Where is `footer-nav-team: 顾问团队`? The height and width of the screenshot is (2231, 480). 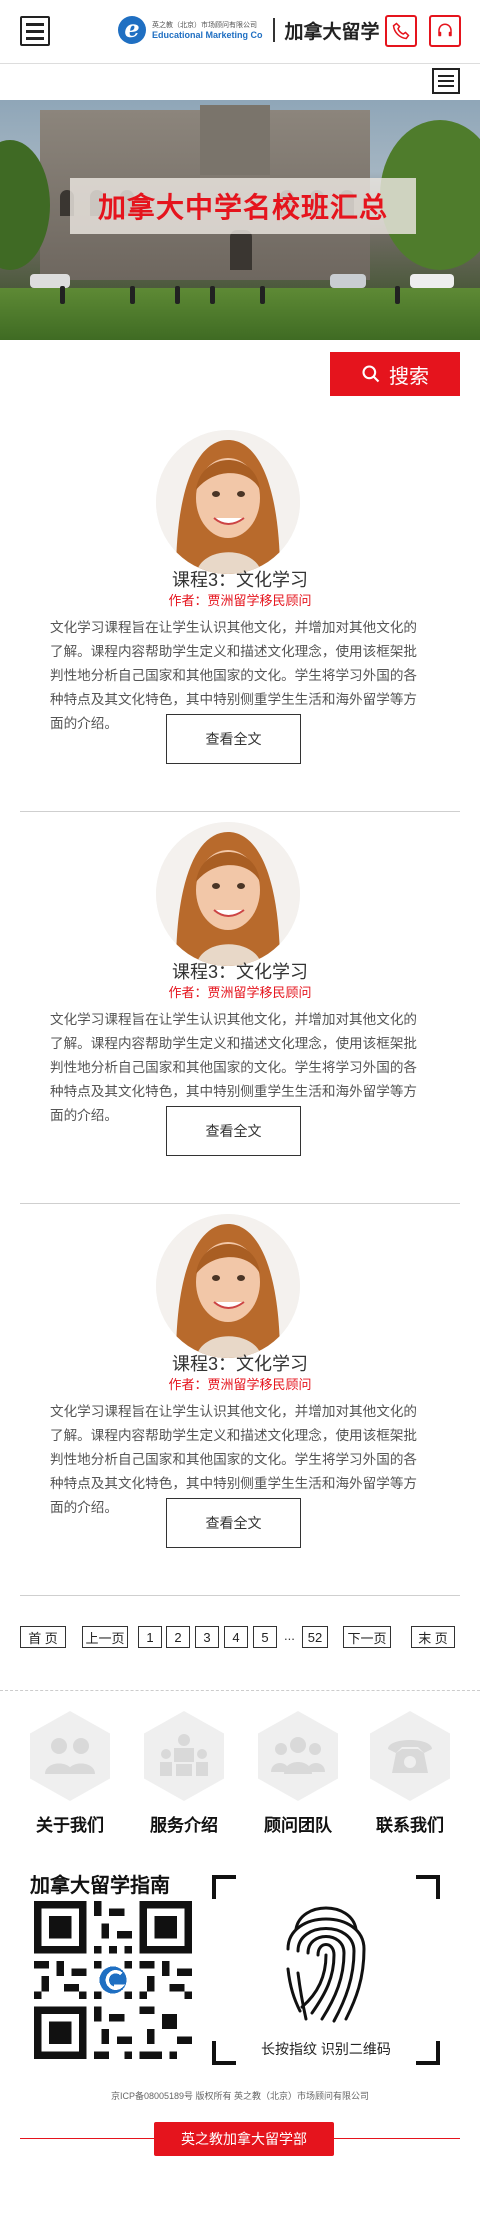 footer-nav-team: 顾问团队 is located at coordinates (298, 1773).